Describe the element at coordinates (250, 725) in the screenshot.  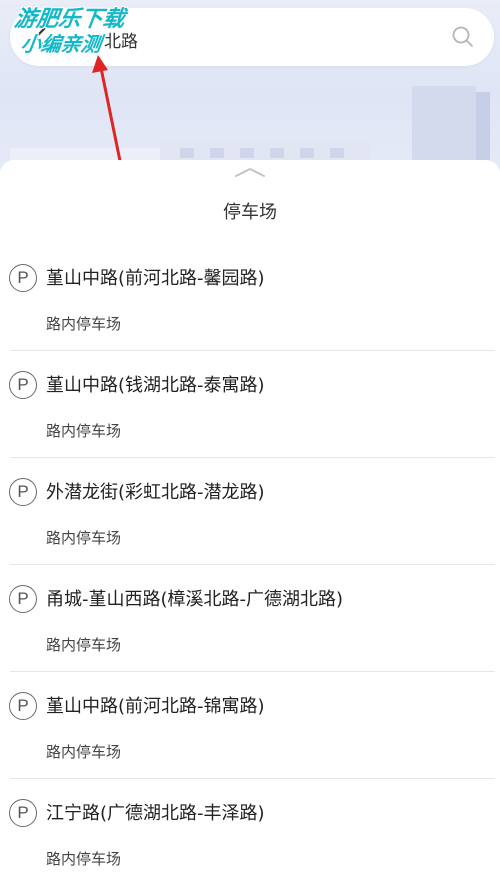
I see `parking-list-item: P 堇山中路(前河北路-锦寓路) 路内停车场` at that location.